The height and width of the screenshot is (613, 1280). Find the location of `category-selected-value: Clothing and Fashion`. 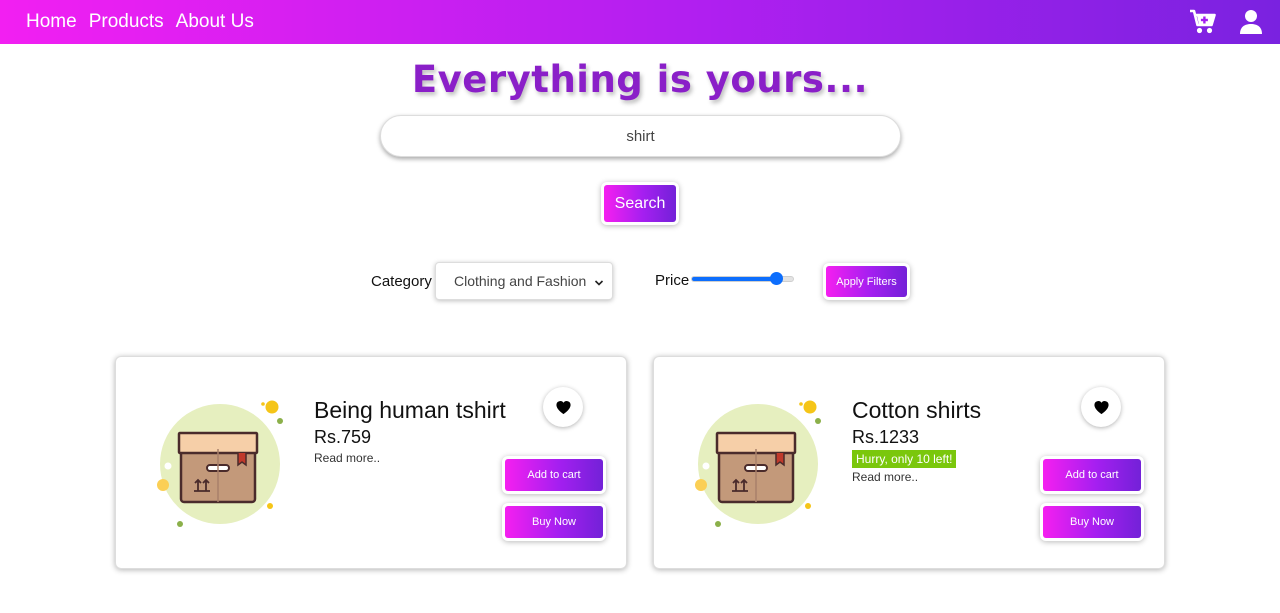

category-selected-value: Clothing and Fashion is located at coordinates (520, 281).